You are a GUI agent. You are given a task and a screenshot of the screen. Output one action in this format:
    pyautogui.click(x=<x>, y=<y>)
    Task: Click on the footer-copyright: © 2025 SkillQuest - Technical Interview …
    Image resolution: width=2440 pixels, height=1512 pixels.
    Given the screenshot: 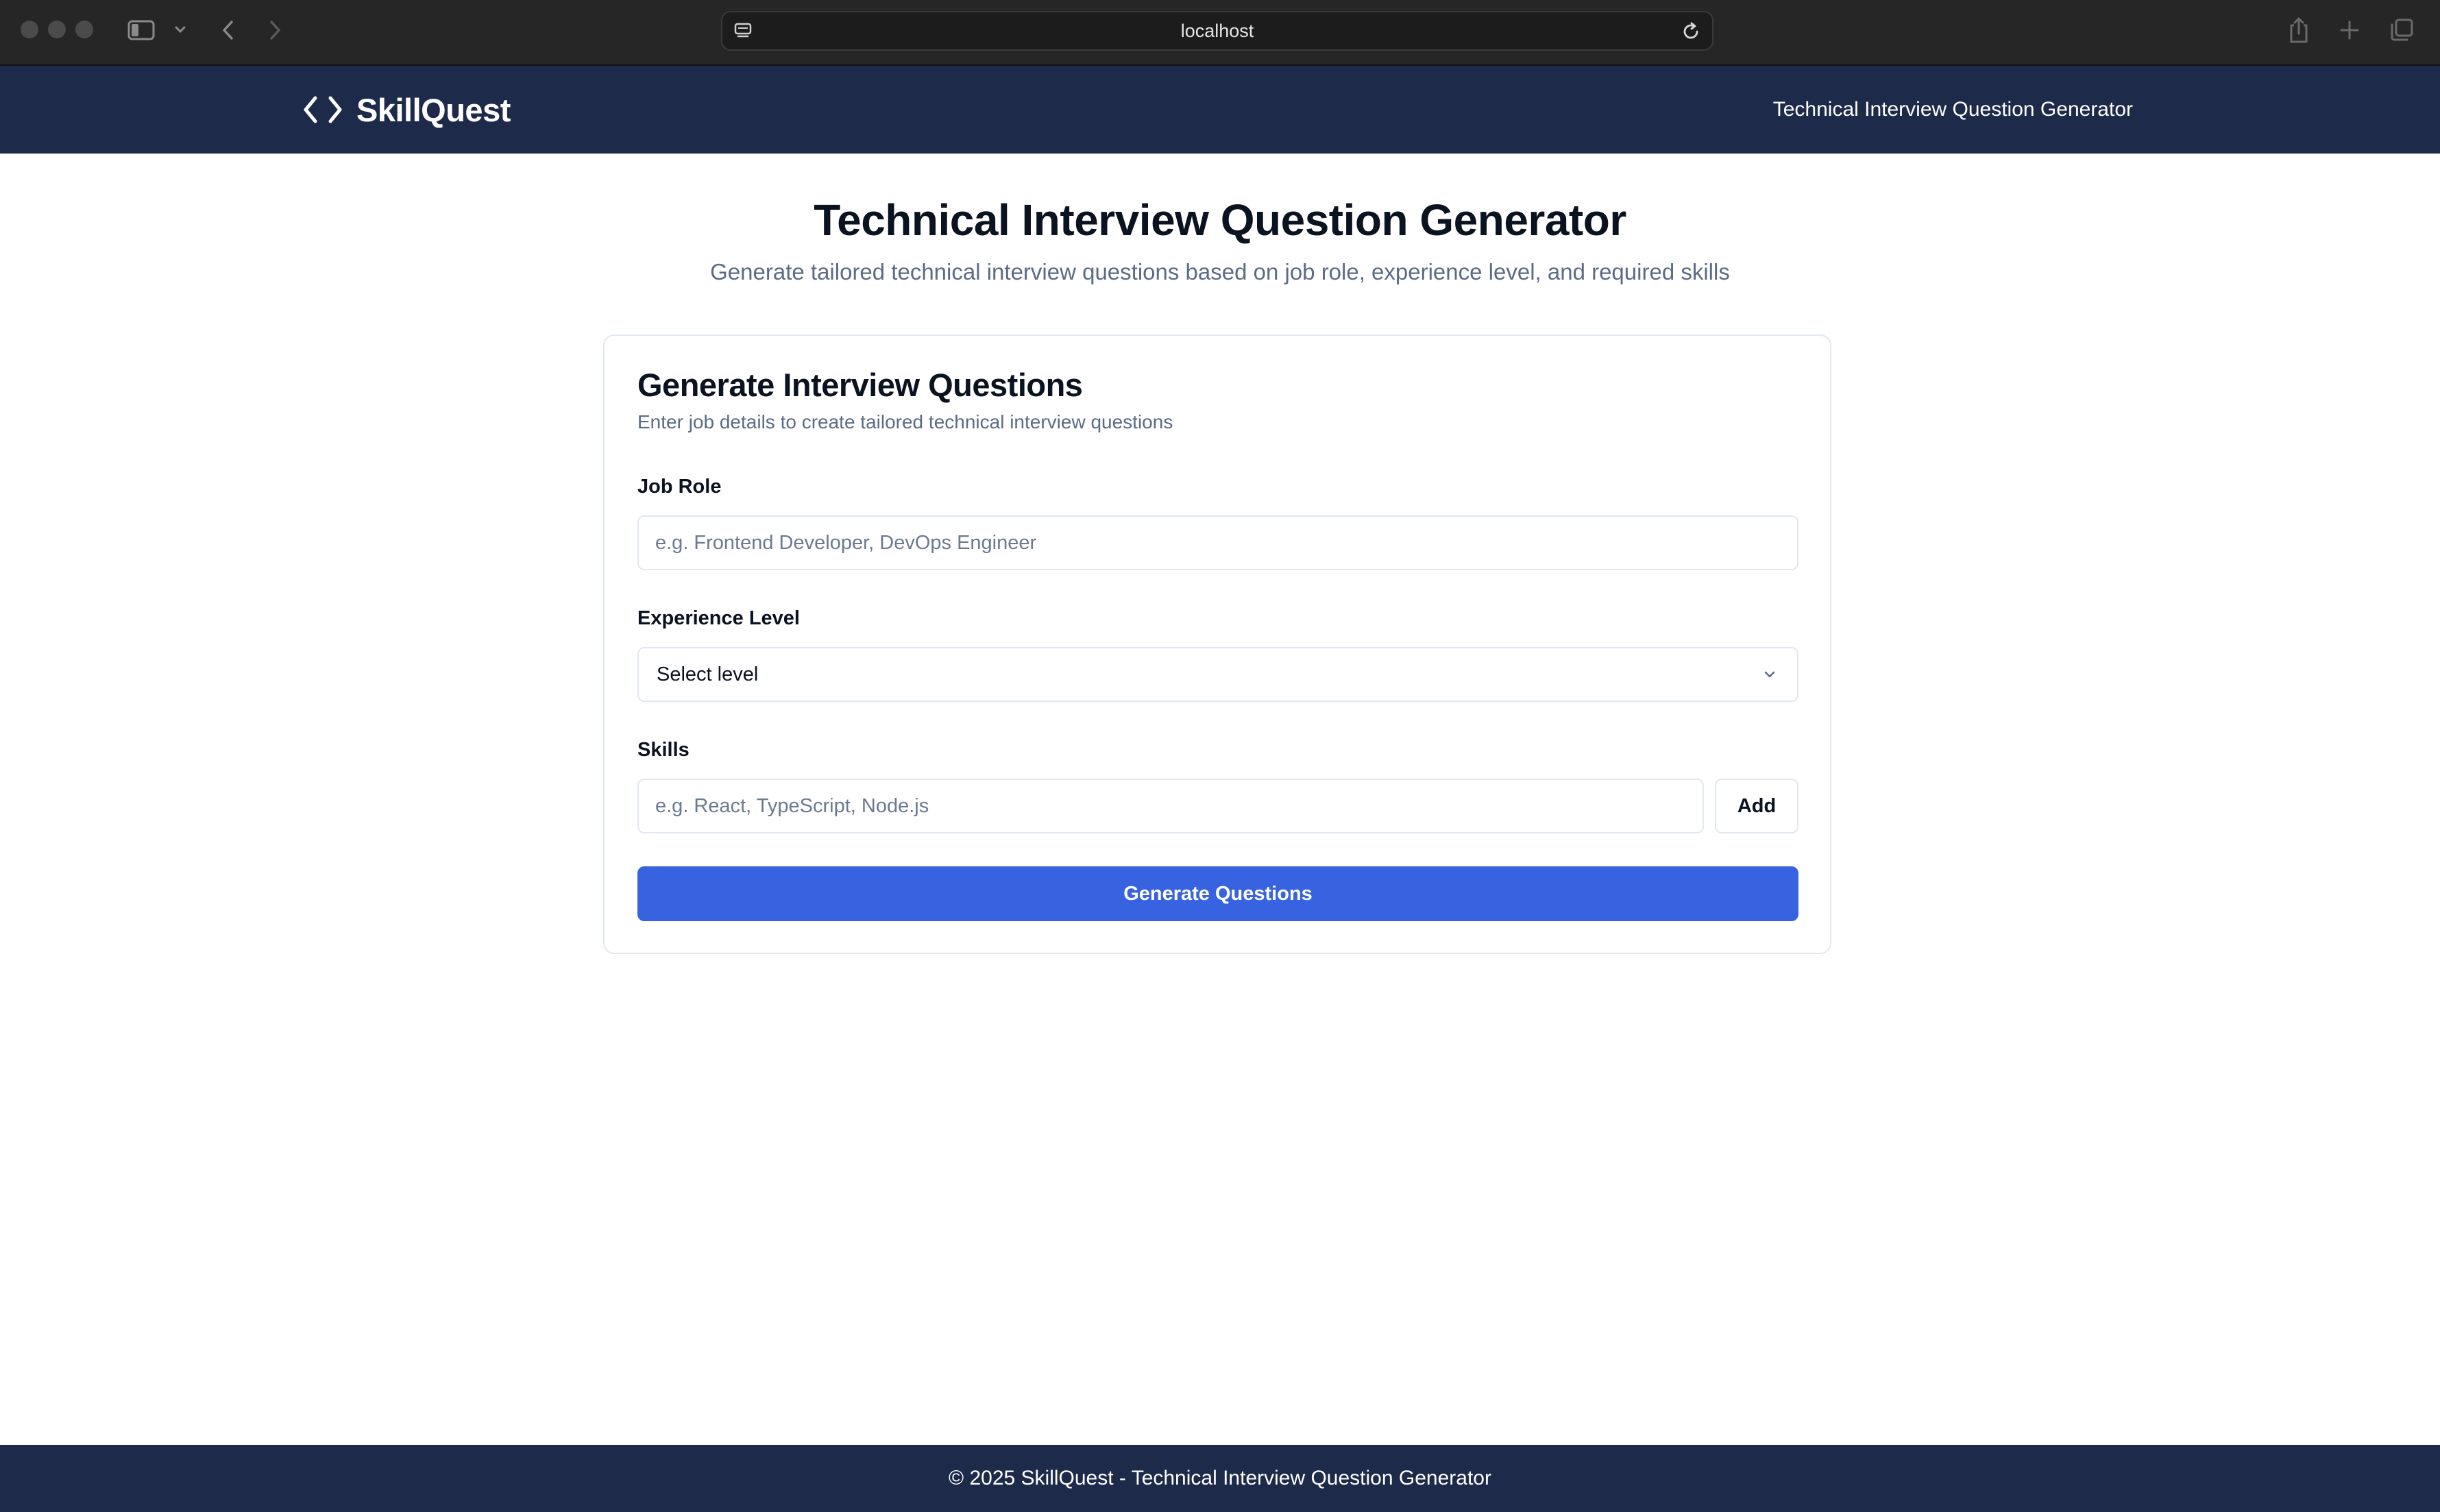 What is the action you would take?
    pyautogui.click(x=1220, y=1478)
    